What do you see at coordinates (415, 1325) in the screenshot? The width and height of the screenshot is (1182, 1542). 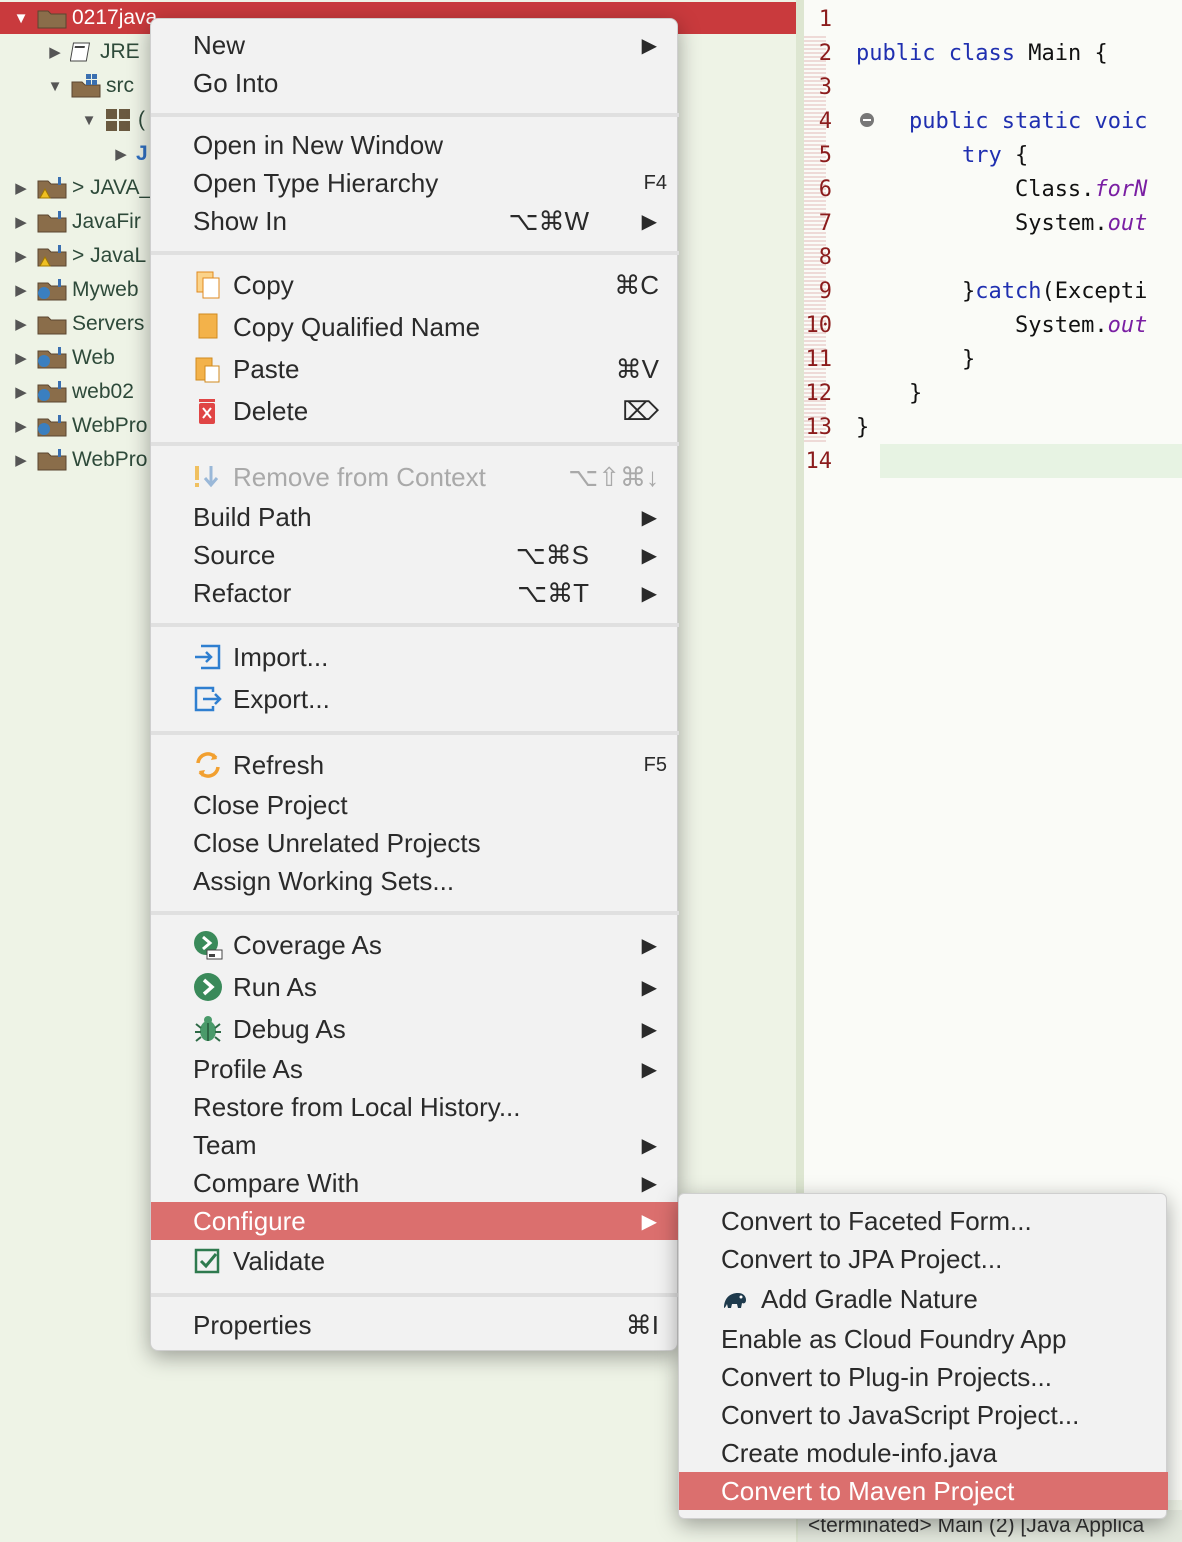 I see `menu-item-properties: Properties ⌘I` at bounding box center [415, 1325].